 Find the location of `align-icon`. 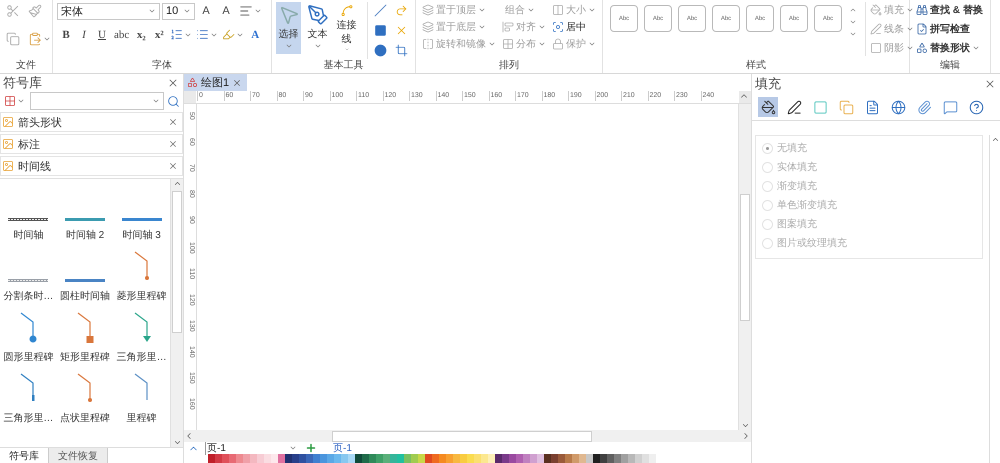

align-icon is located at coordinates (246, 11).